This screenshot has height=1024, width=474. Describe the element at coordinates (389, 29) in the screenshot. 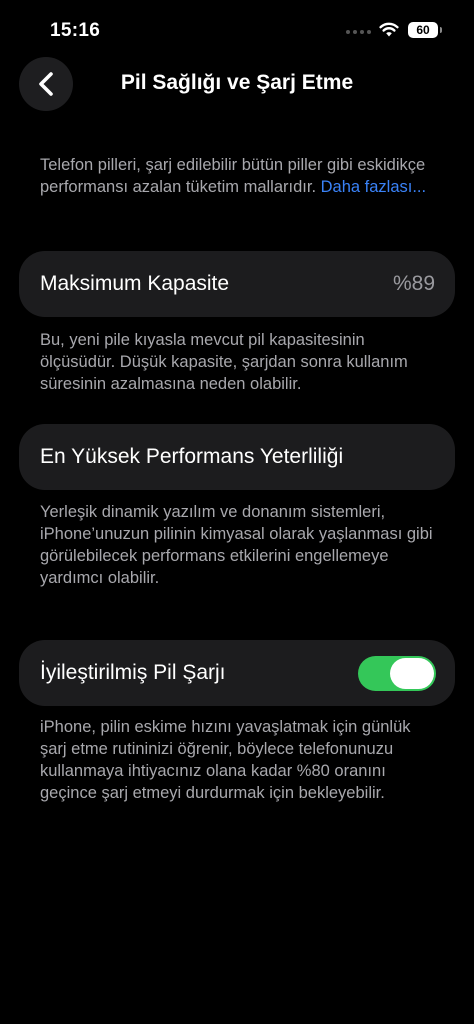

I see `wifi-icon` at that location.